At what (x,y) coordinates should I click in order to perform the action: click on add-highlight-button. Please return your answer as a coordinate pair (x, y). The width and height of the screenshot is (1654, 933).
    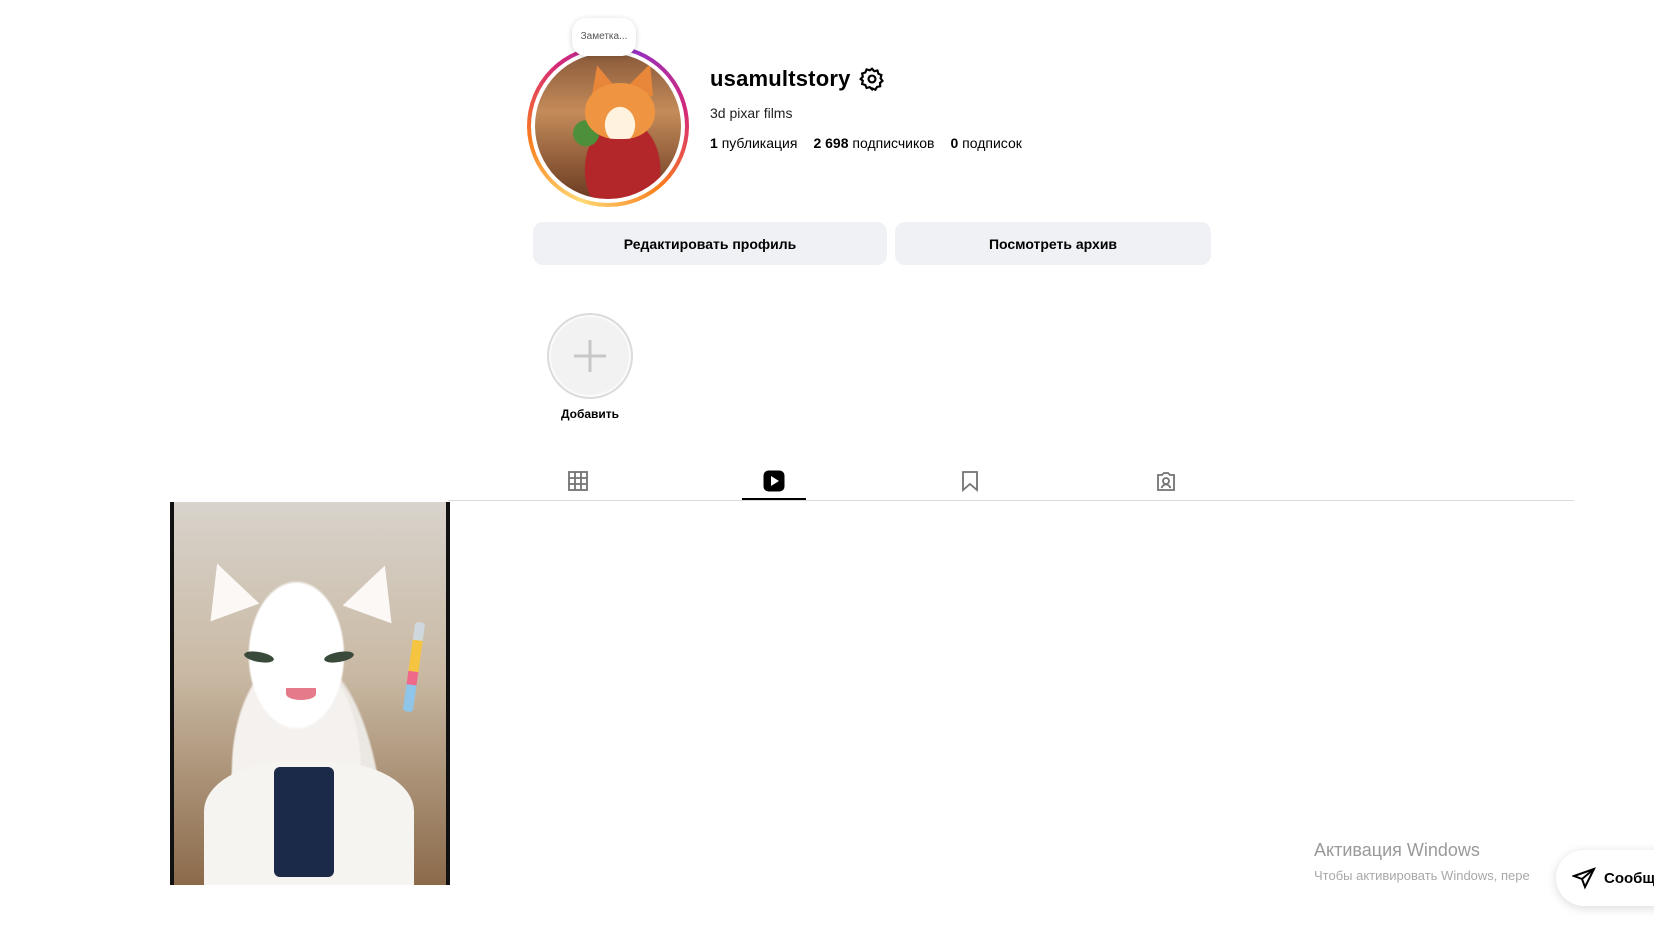
    Looking at the image, I should click on (590, 356).